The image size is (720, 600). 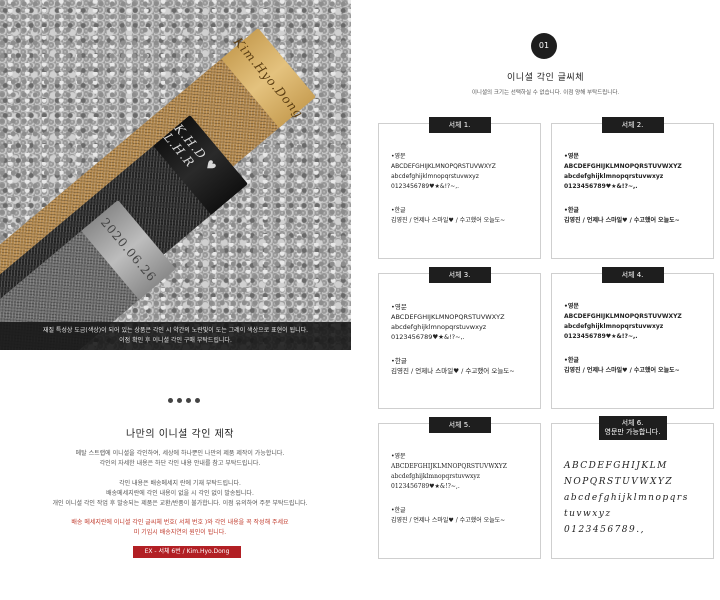 What do you see at coordinates (632, 125) in the screenshot?
I see `font-label: 서체 2.` at bounding box center [632, 125].